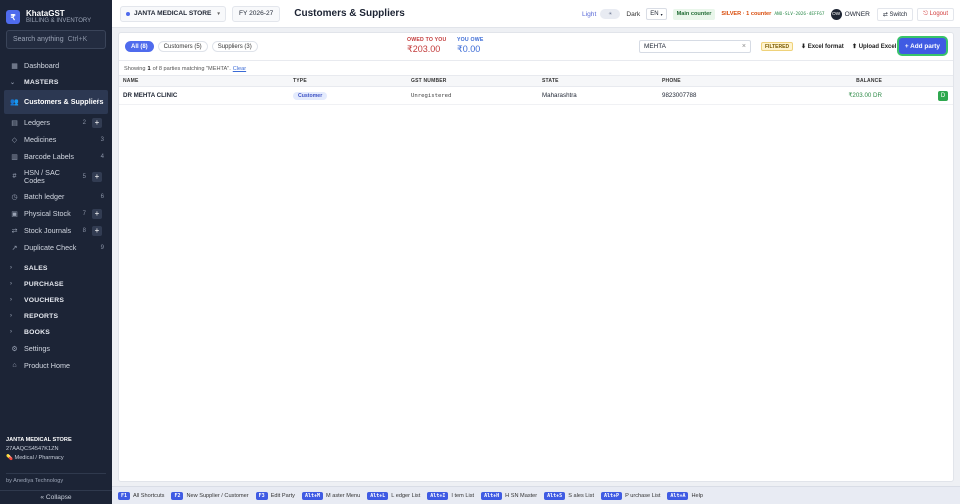  What do you see at coordinates (509, 495) in the screenshot?
I see `shortcut-alt-h: Alt+H H SN Master` at bounding box center [509, 495].